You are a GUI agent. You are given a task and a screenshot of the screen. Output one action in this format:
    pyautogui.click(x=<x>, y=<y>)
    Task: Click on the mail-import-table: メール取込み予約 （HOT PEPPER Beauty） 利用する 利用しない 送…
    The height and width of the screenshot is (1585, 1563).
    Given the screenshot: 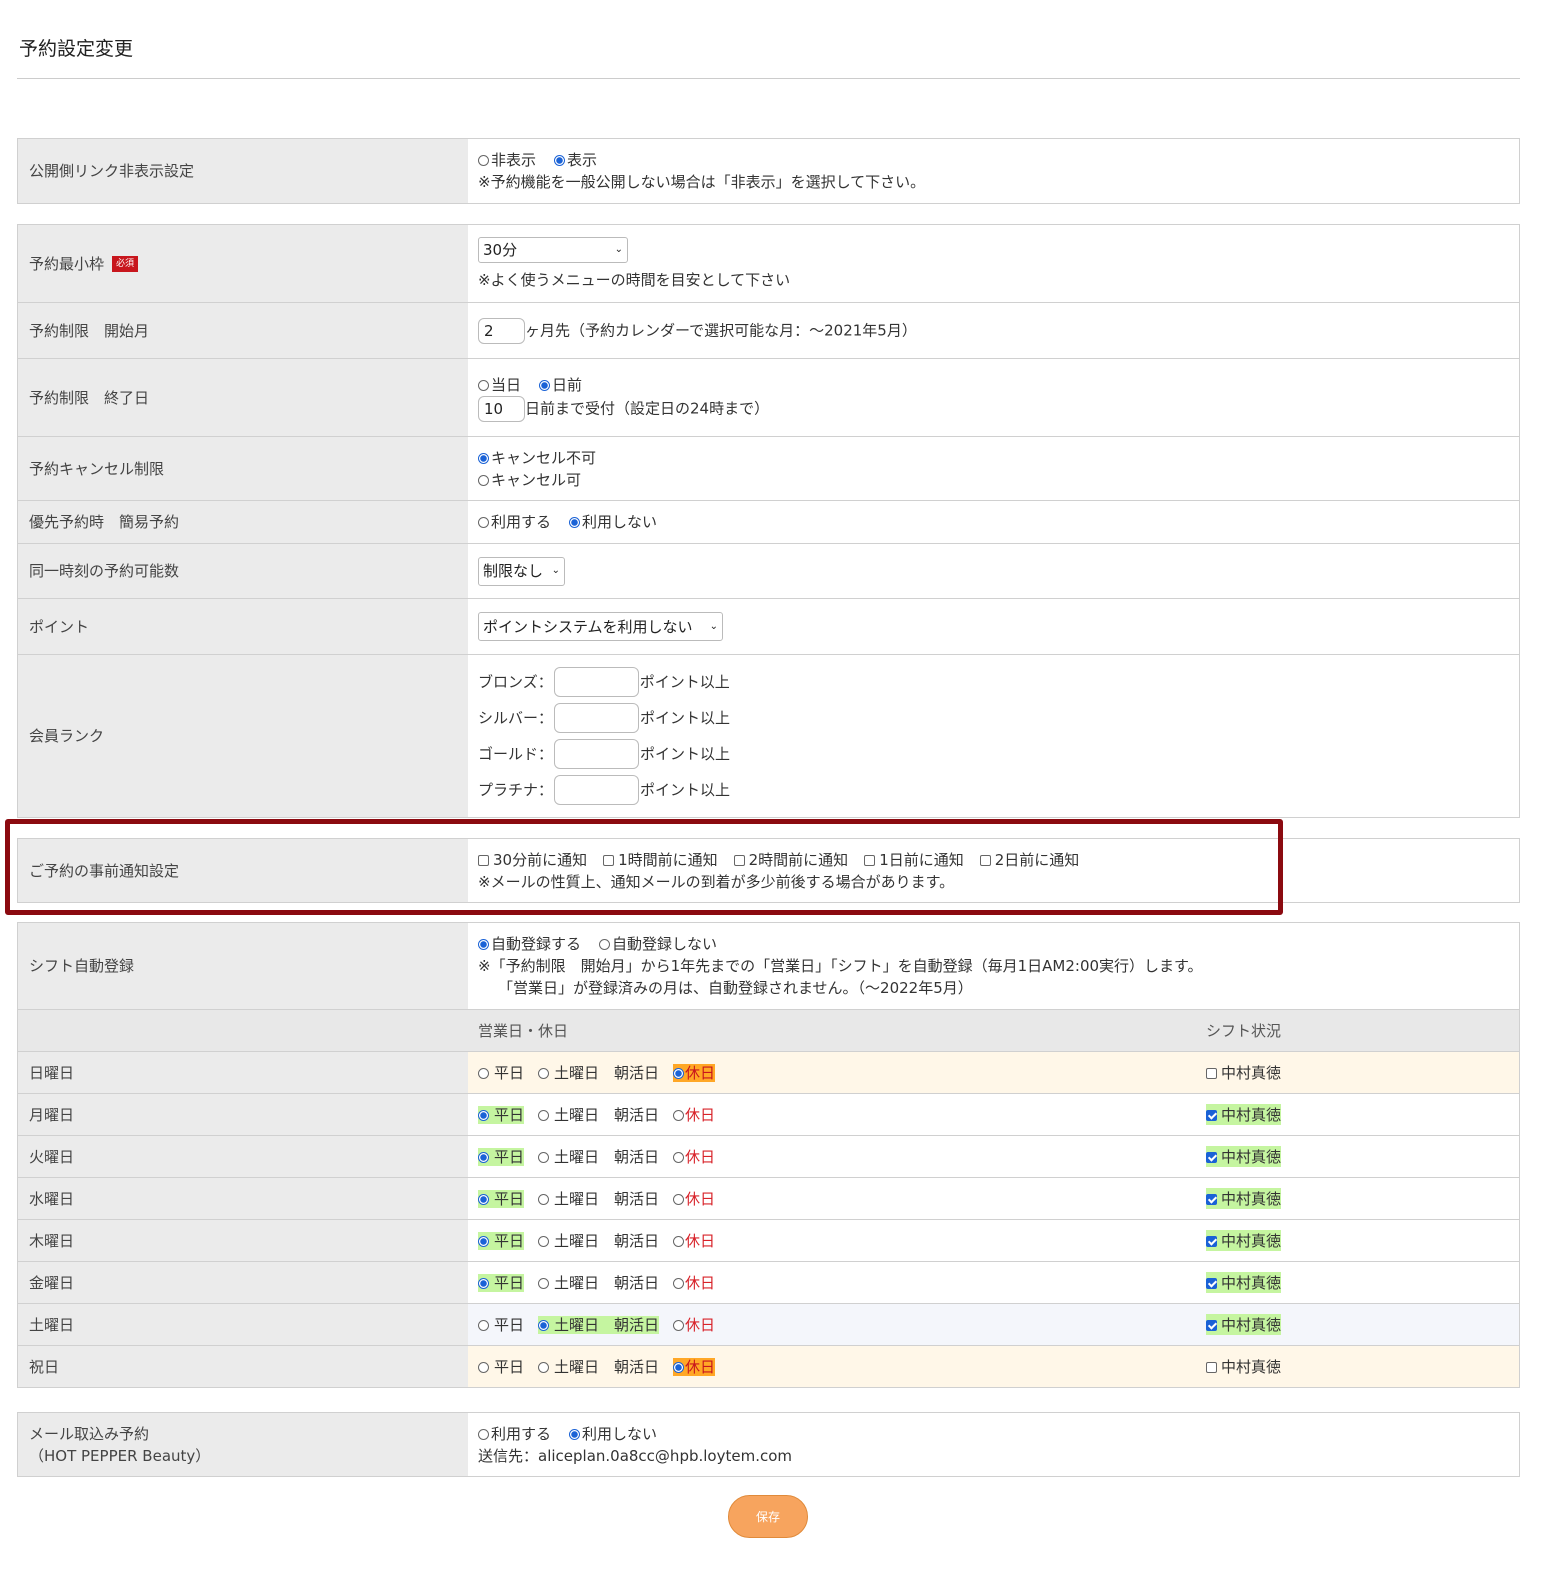 What is the action you would take?
    pyautogui.click(x=768, y=1444)
    